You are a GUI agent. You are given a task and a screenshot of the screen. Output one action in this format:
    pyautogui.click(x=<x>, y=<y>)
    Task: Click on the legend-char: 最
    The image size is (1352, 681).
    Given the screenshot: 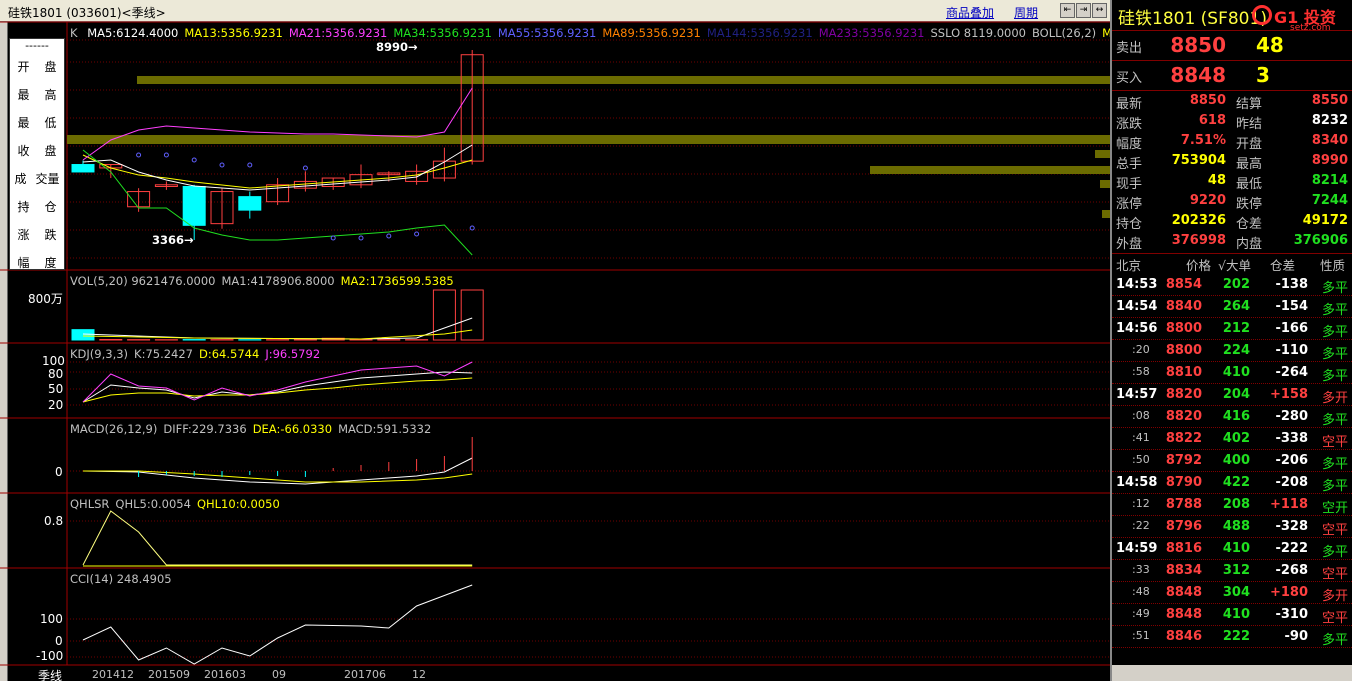 What is the action you would take?
    pyautogui.click(x=23, y=123)
    